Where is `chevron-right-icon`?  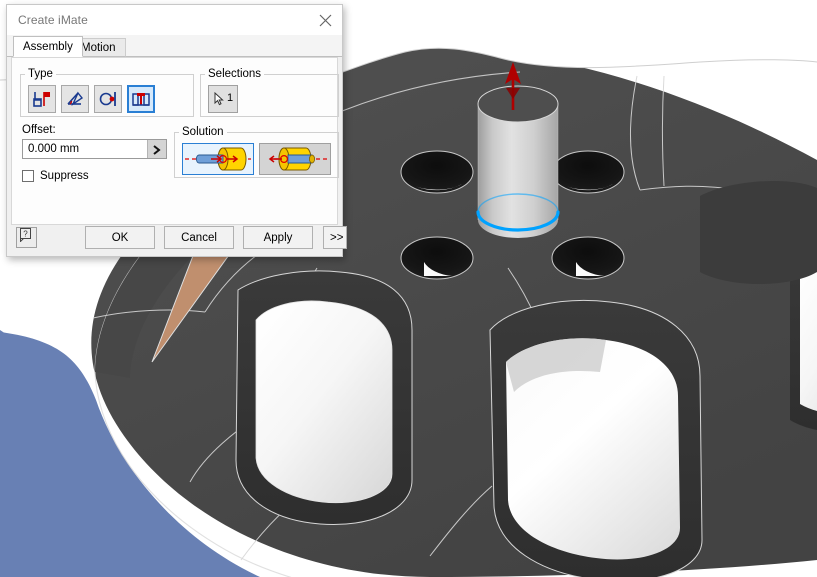 chevron-right-icon is located at coordinates (156, 149).